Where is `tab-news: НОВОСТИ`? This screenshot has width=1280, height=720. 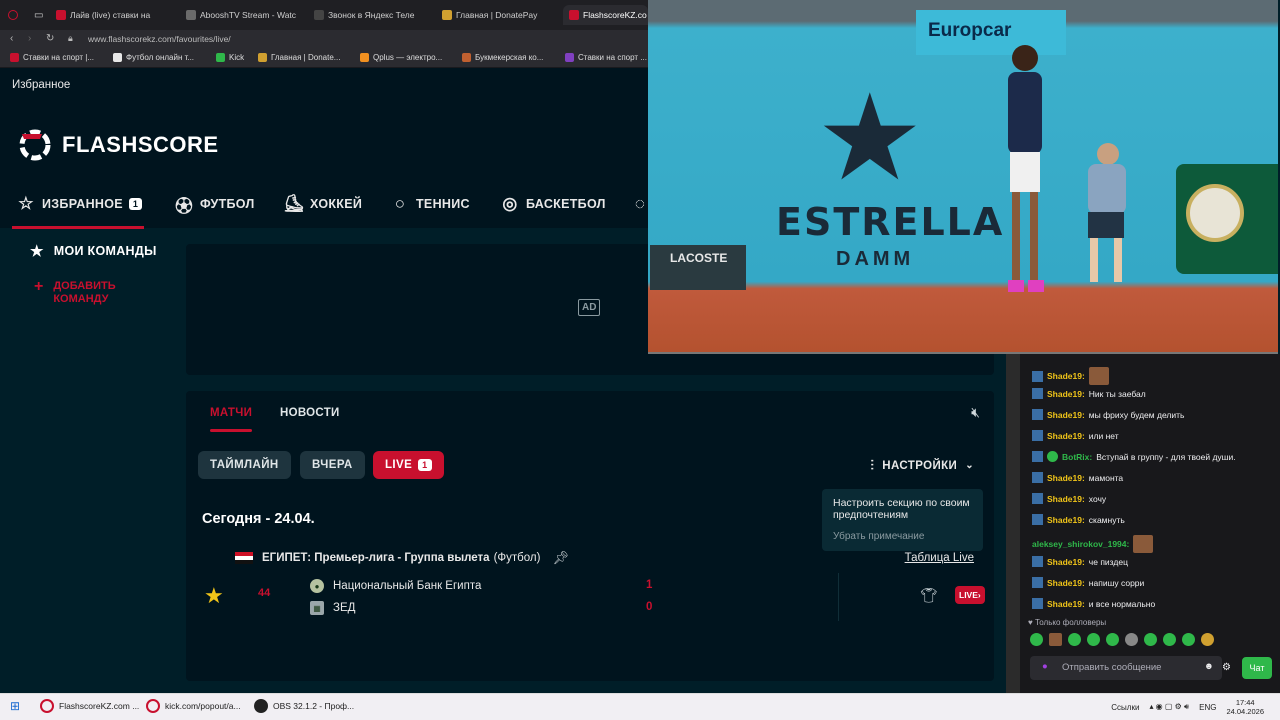 tab-news: НОВОСТИ is located at coordinates (310, 413).